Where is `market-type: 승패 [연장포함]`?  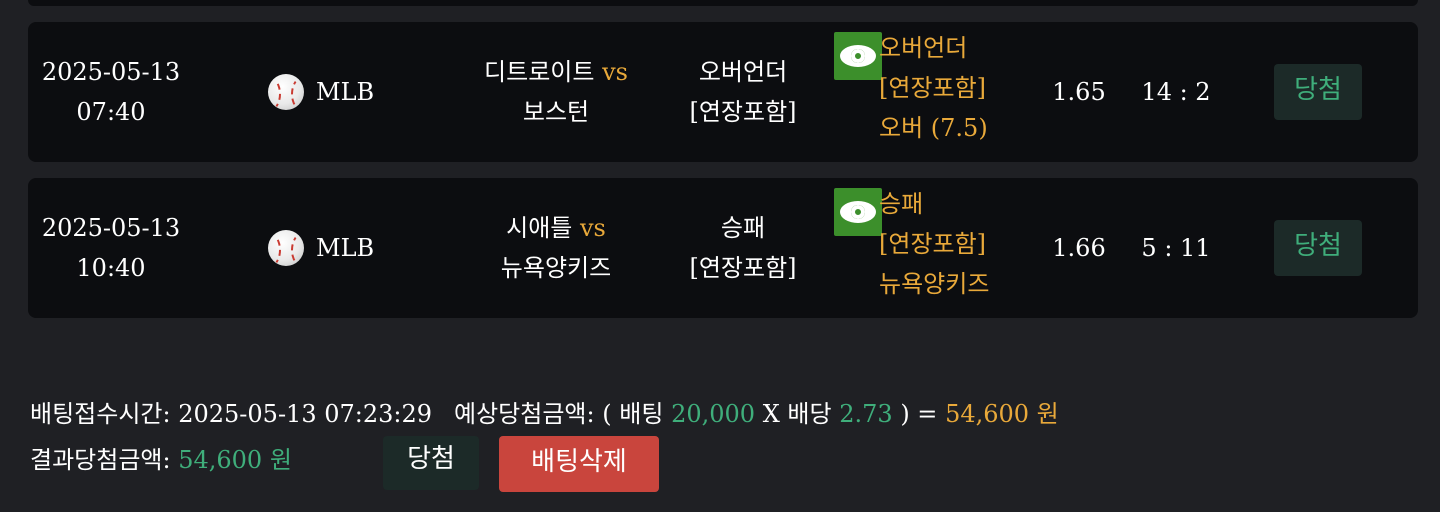 market-type: 승패 [연장포함] is located at coordinates (743, 248).